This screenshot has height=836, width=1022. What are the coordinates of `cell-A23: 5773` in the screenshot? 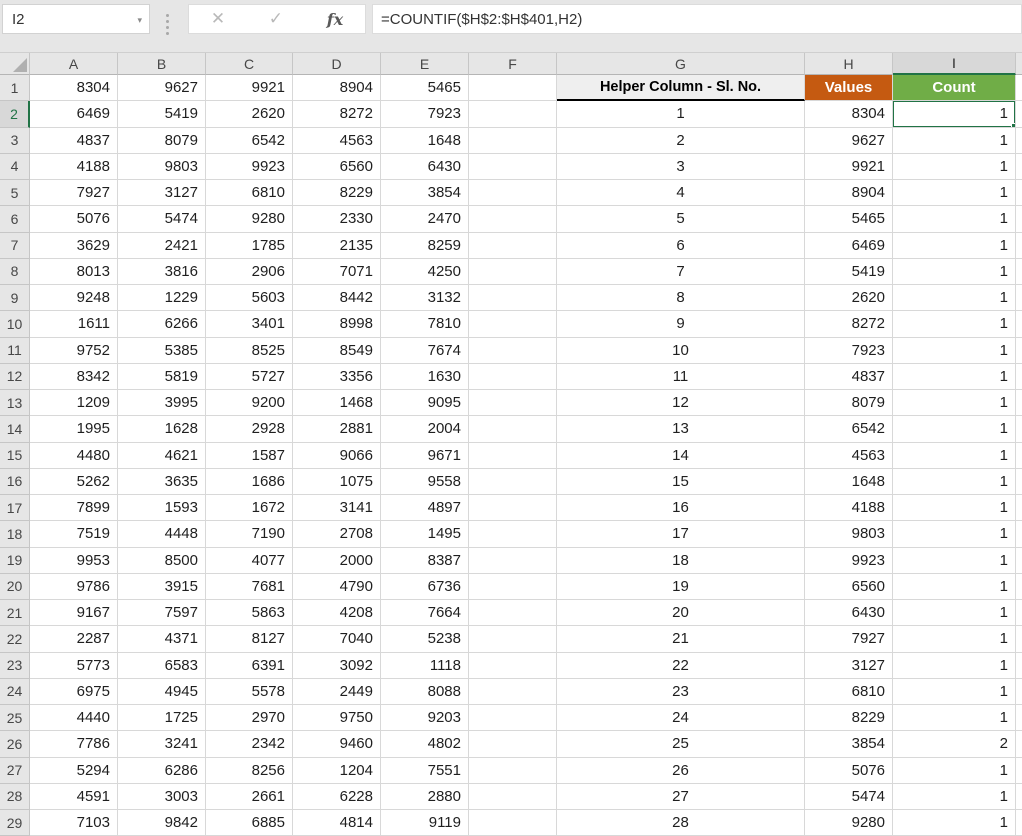 It's located at (74, 665).